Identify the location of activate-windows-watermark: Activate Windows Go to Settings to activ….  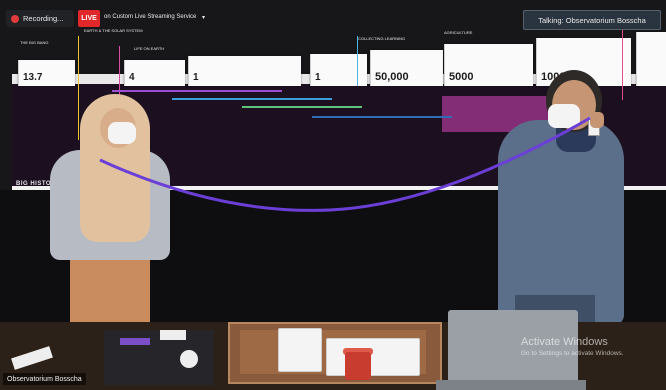
(572, 346).